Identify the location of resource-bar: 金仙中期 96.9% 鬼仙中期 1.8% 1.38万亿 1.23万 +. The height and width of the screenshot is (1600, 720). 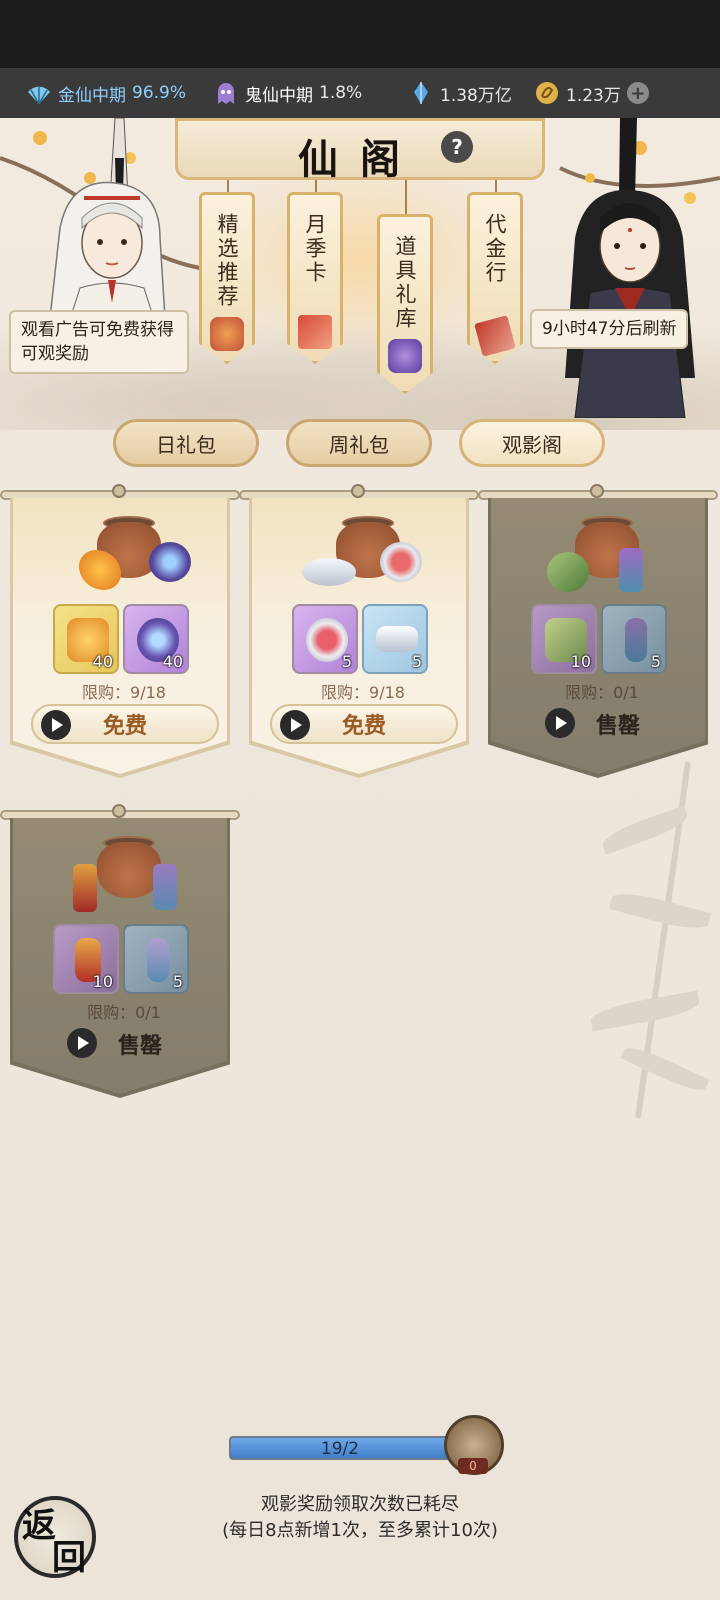
(360, 93).